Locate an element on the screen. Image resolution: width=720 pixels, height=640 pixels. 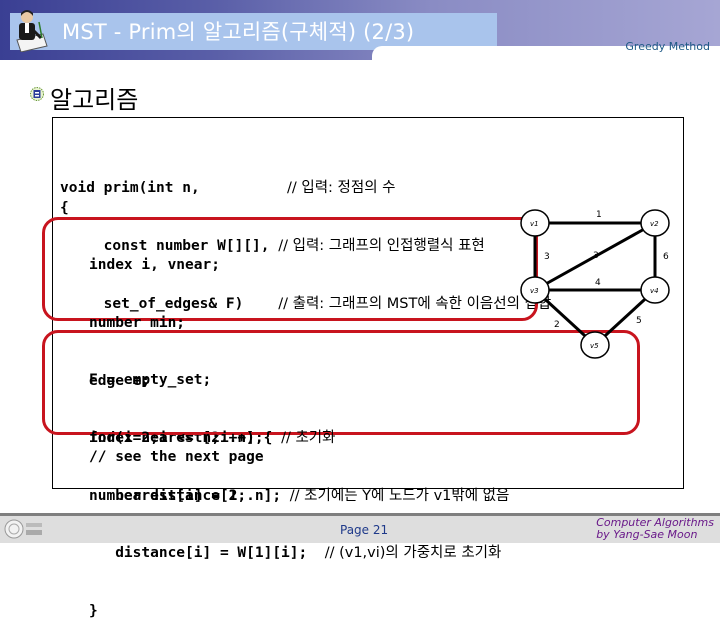
section-tag: Greedy Method is located at coordinates (667, 46).